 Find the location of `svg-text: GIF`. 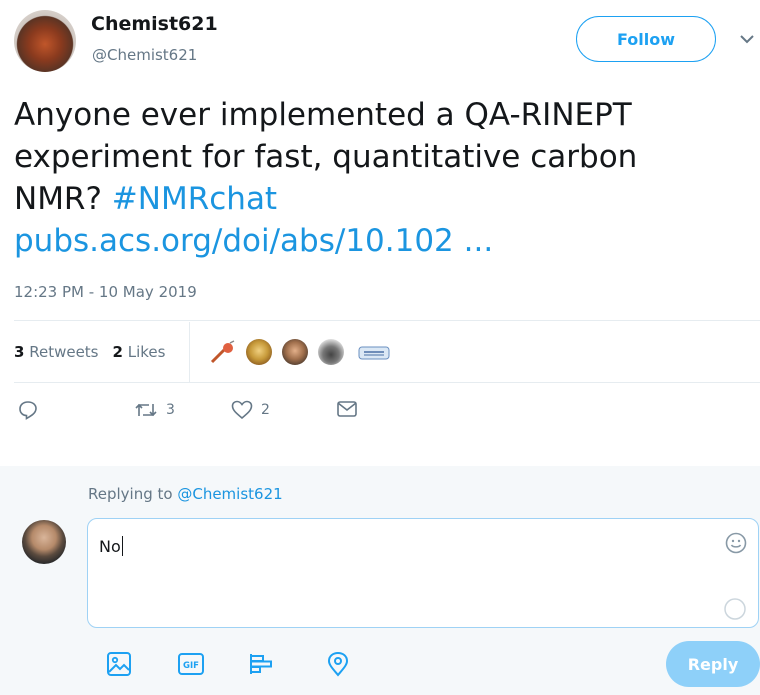

svg-text: GIF is located at coordinates (191, 666).